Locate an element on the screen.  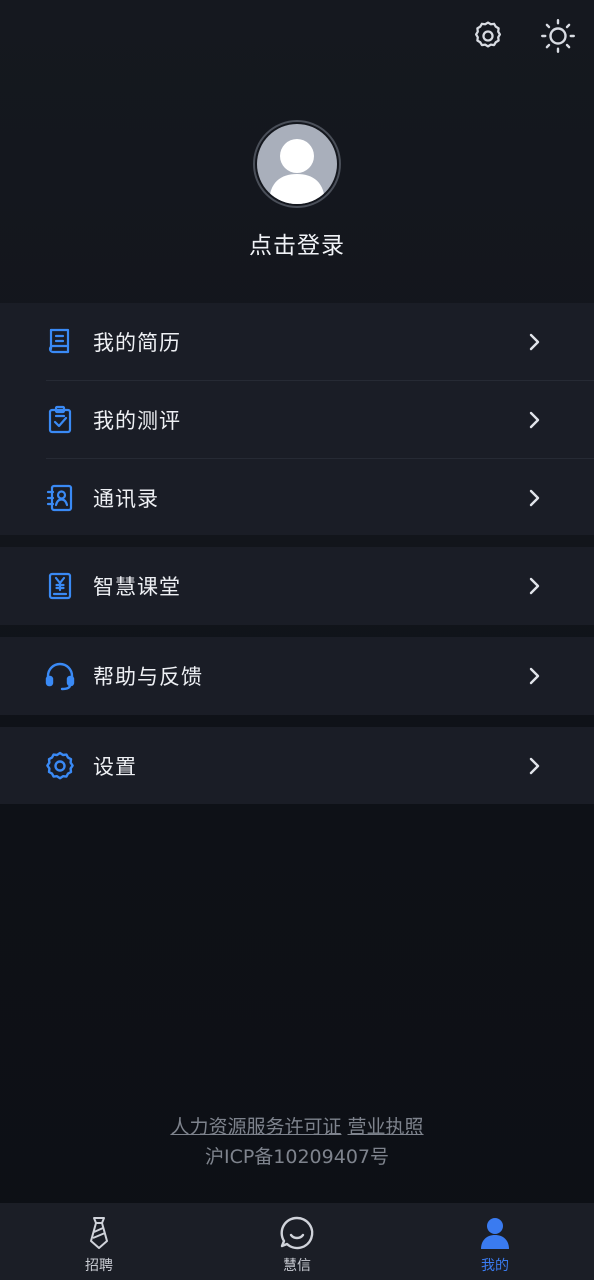
menu-item-label: 通讯录 is located at coordinates (126, 499).